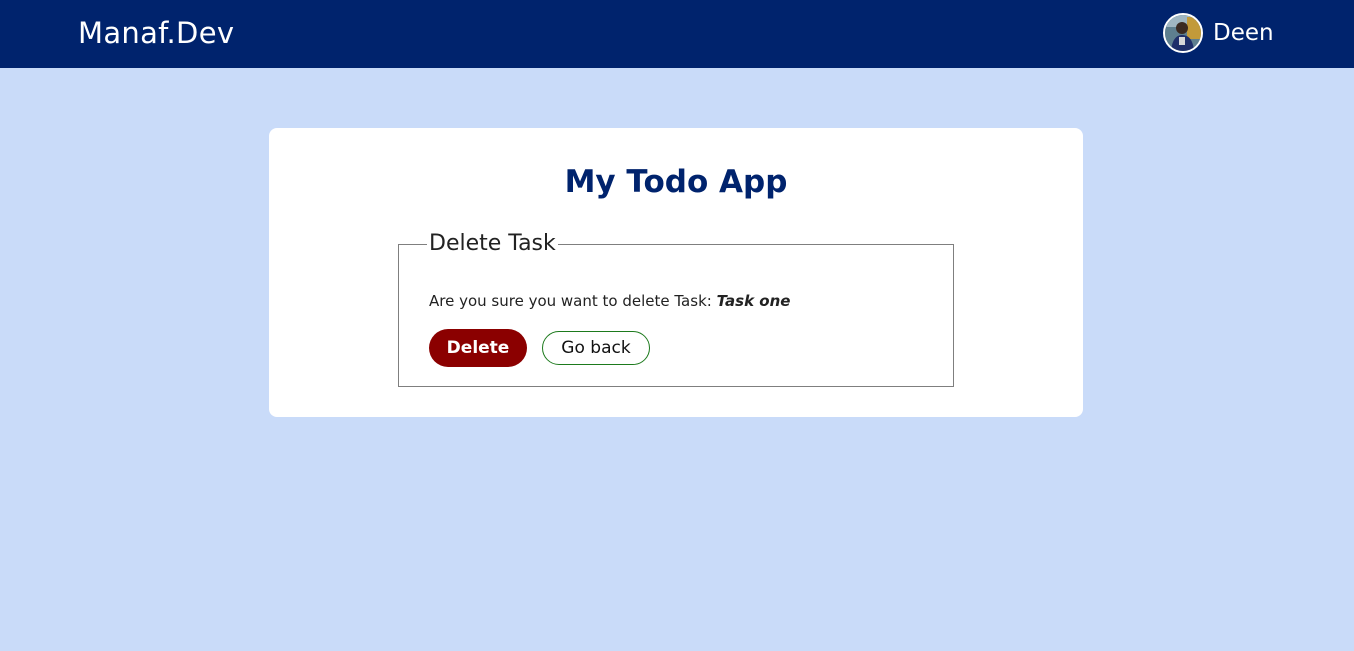 This screenshot has height=651, width=1354. I want to click on avatar, so click(1183, 33).